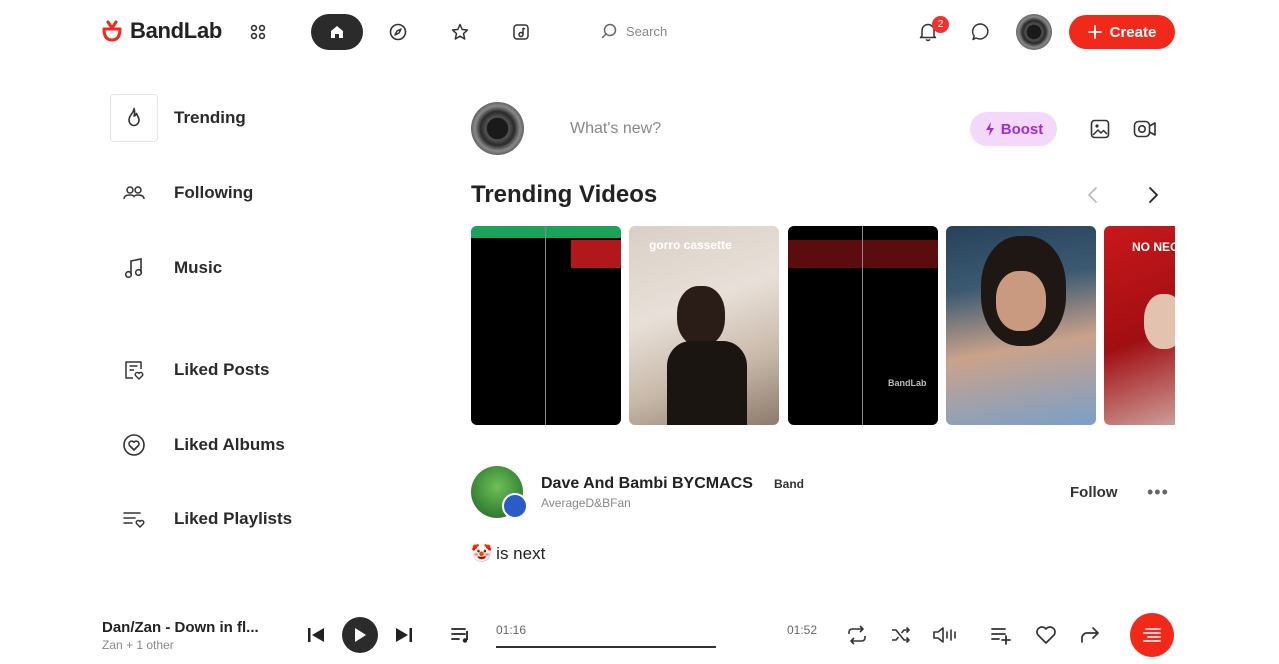 This screenshot has height=664, width=1279. I want to click on chevron-right-icon, so click(1153, 195).